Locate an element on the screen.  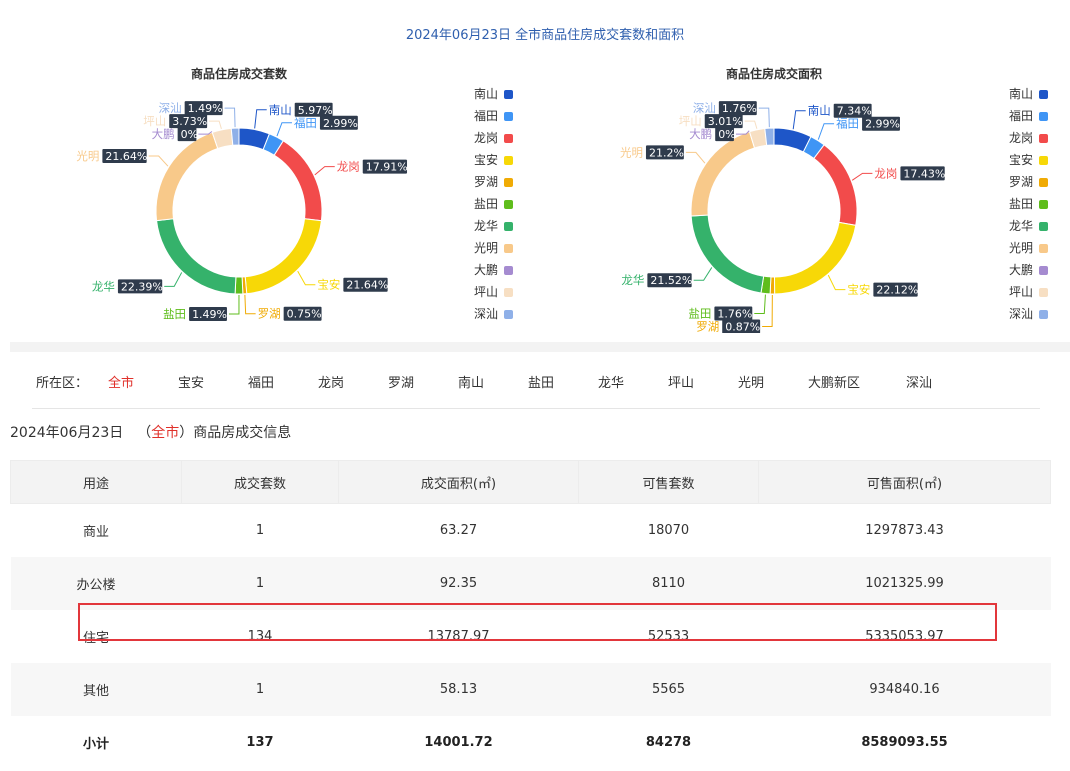
district-option-longgang: 龙岗 is located at coordinates (331, 381).